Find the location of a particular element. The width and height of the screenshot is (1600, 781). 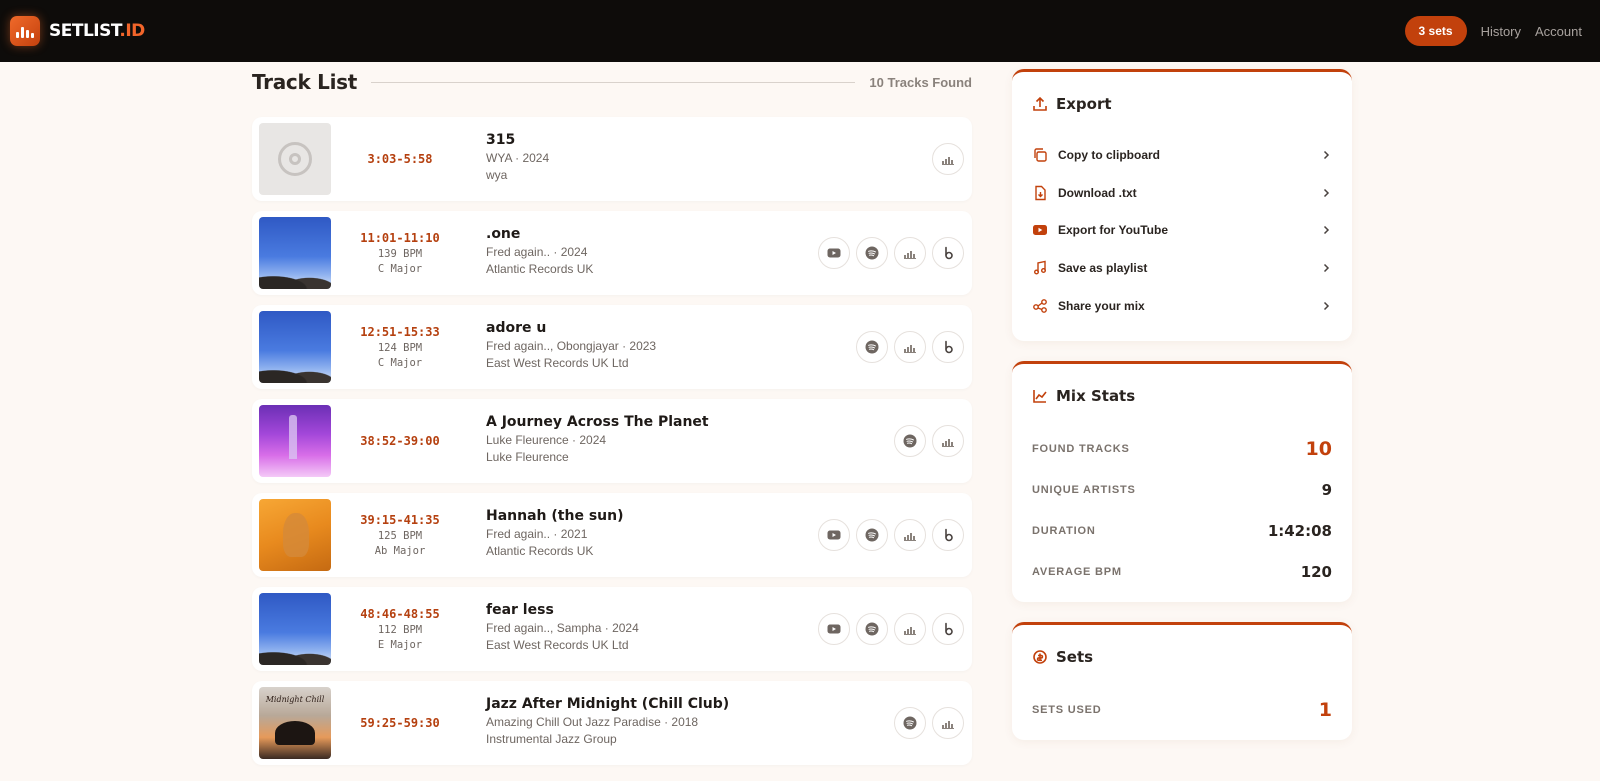

export-item: Save as playlist is located at coordinates (1182, 268).